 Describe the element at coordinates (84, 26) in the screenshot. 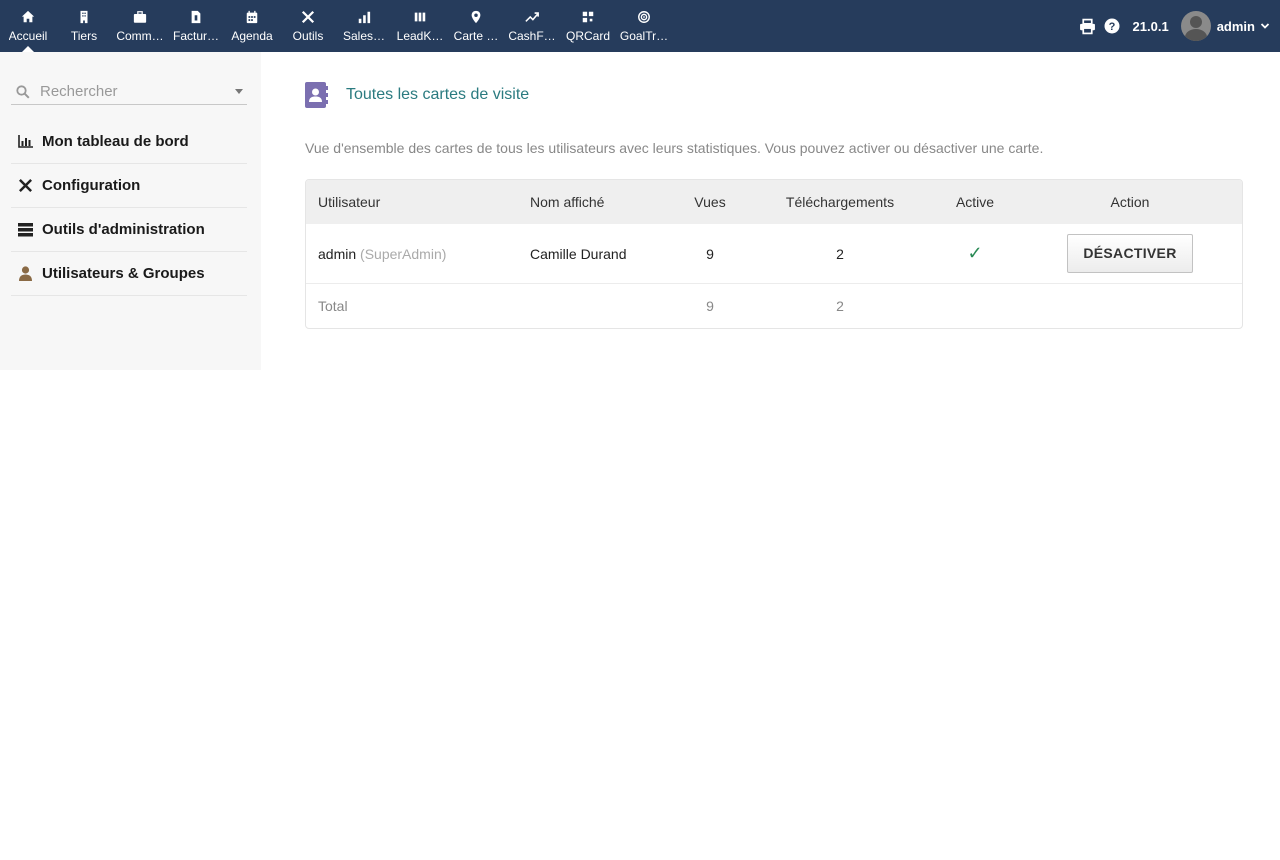

I see `nav-tiers: Tiers` at that location.